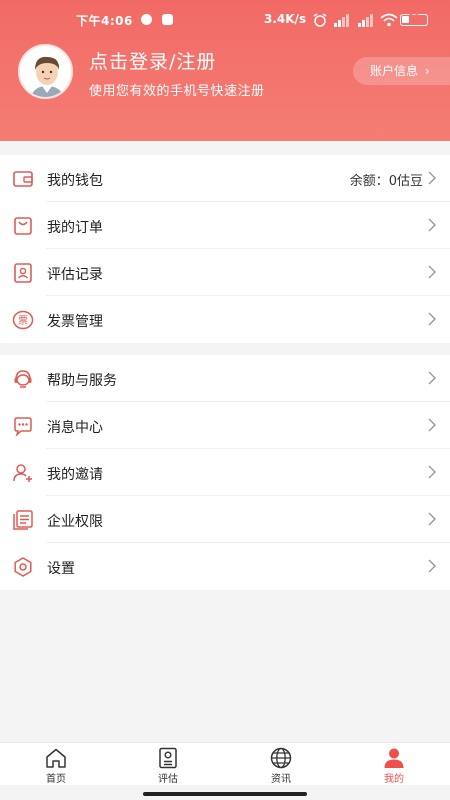 The height and width of the screenshot is (800, 450). Describe the element at coordinates (427, 71) in the screenshot. I see `chevron-right-icon: ›` at that location.